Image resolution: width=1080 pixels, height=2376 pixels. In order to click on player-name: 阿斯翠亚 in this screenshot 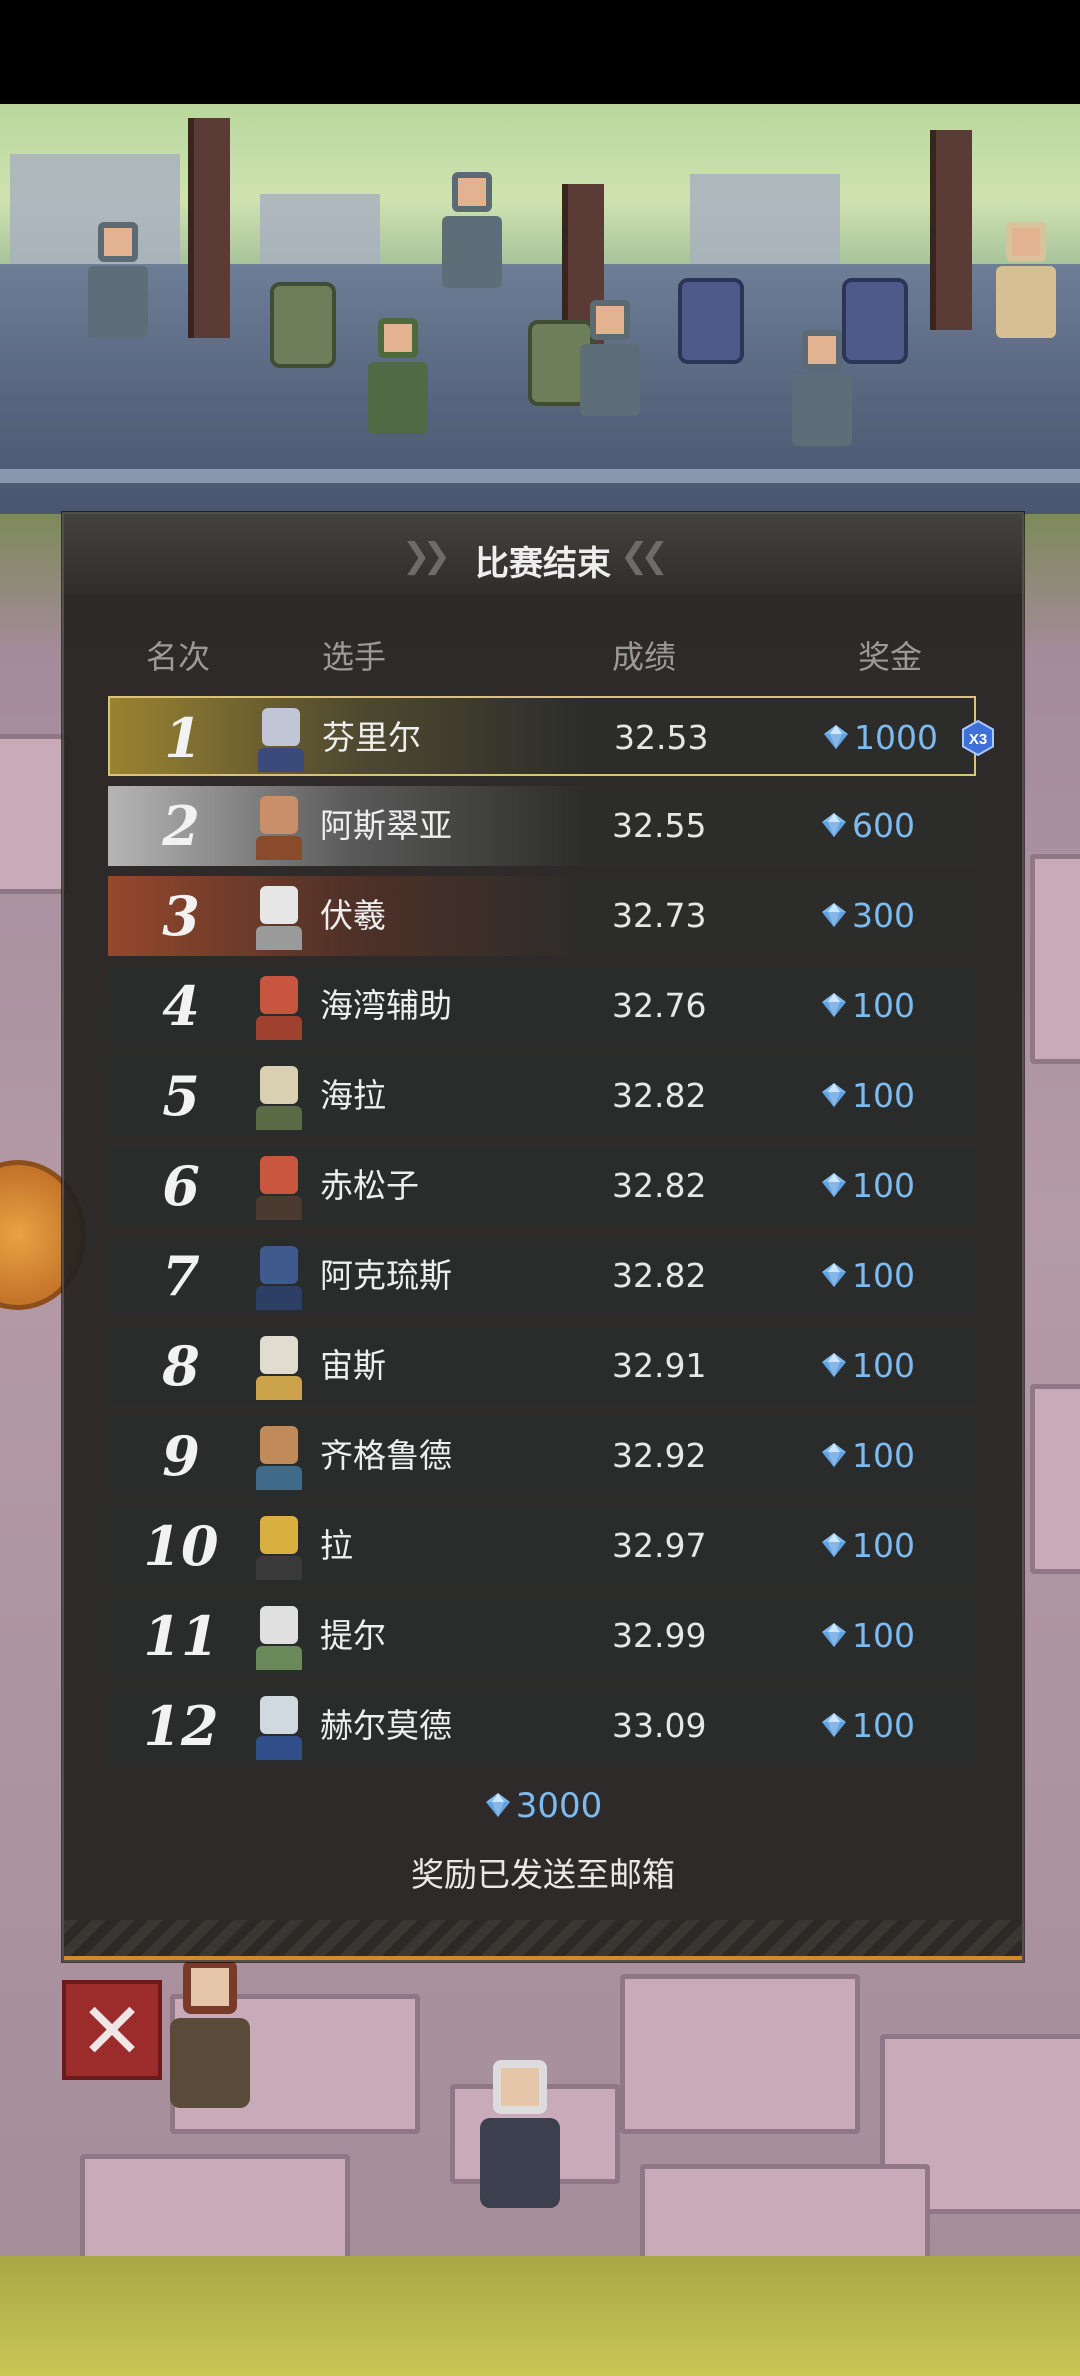, I will do `click(386, 825)`.